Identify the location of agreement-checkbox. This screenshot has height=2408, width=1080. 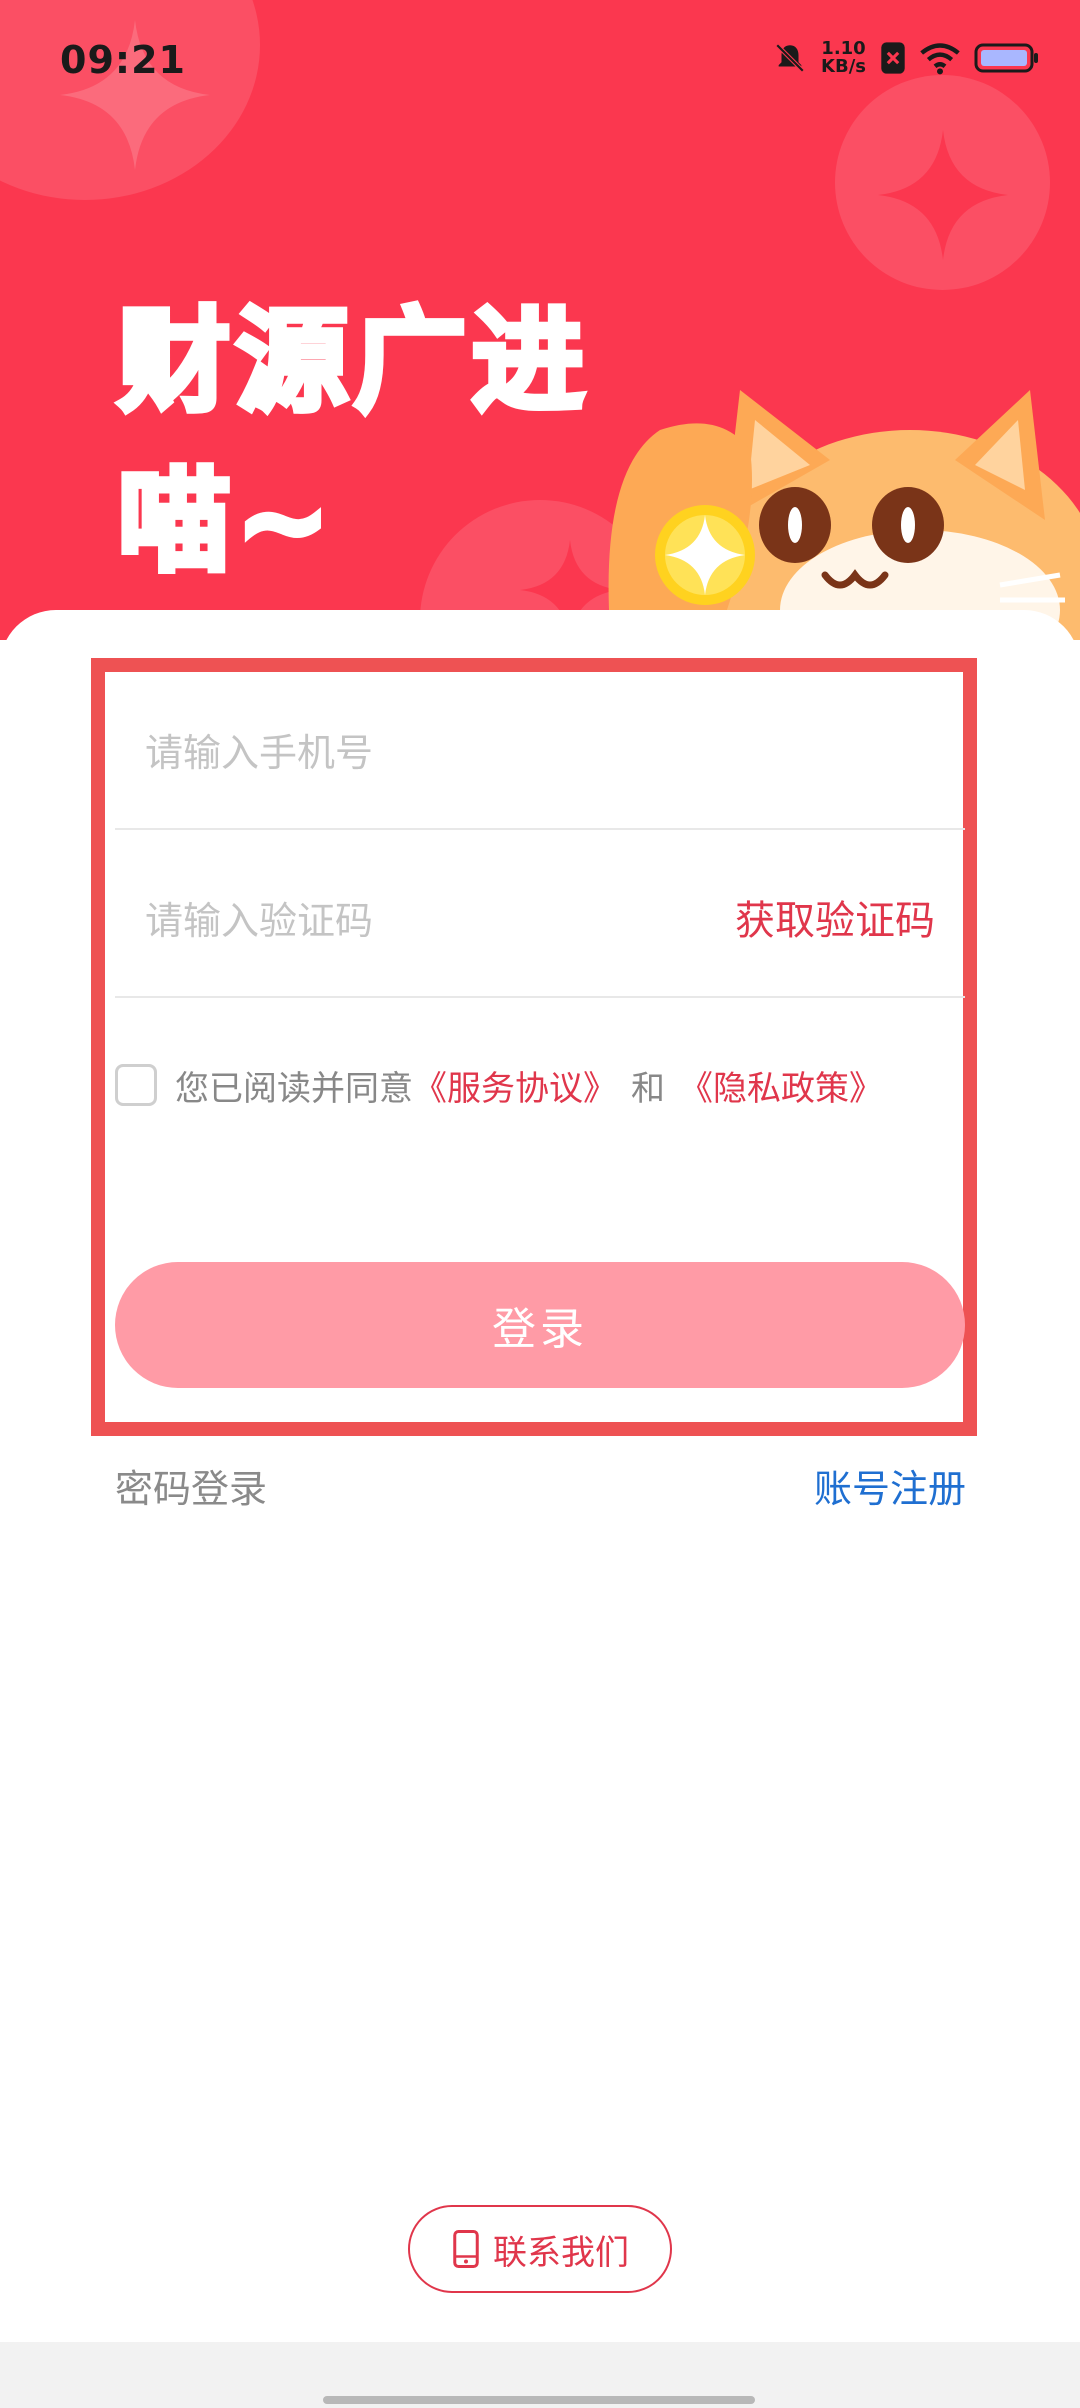
(136, 1085).